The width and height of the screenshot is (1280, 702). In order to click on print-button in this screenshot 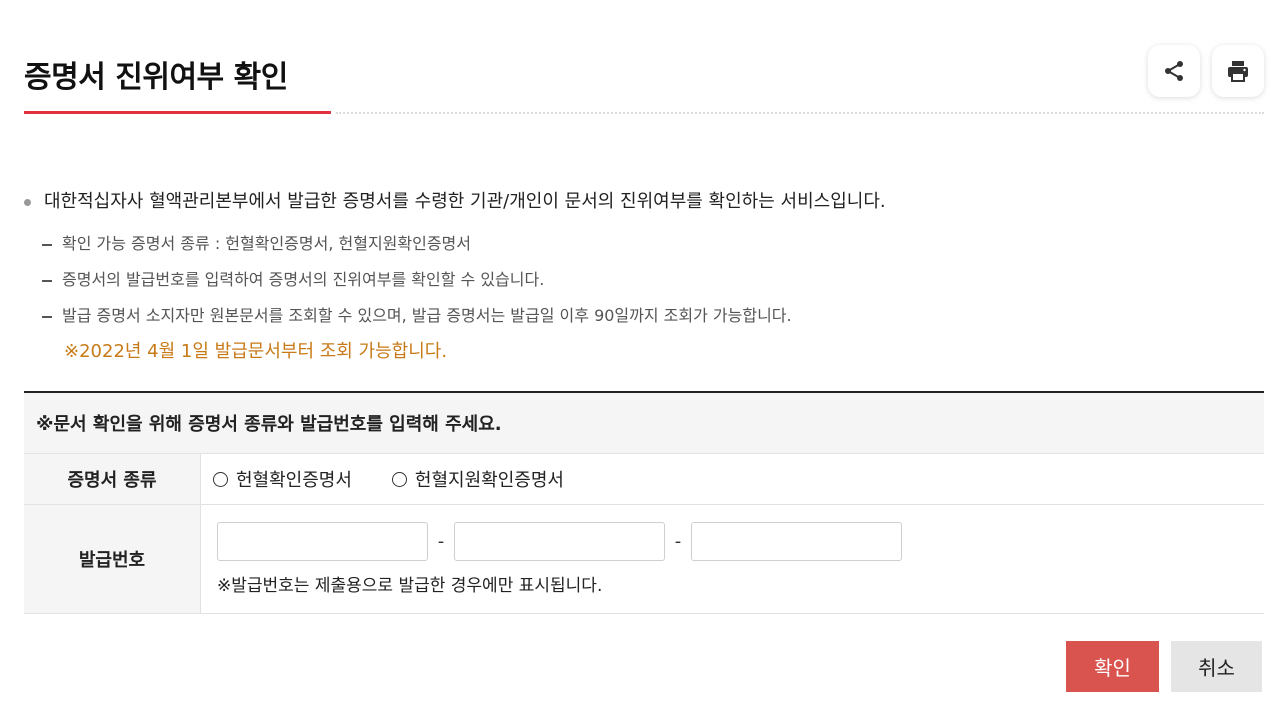, I will do `click(1238, 71)`.